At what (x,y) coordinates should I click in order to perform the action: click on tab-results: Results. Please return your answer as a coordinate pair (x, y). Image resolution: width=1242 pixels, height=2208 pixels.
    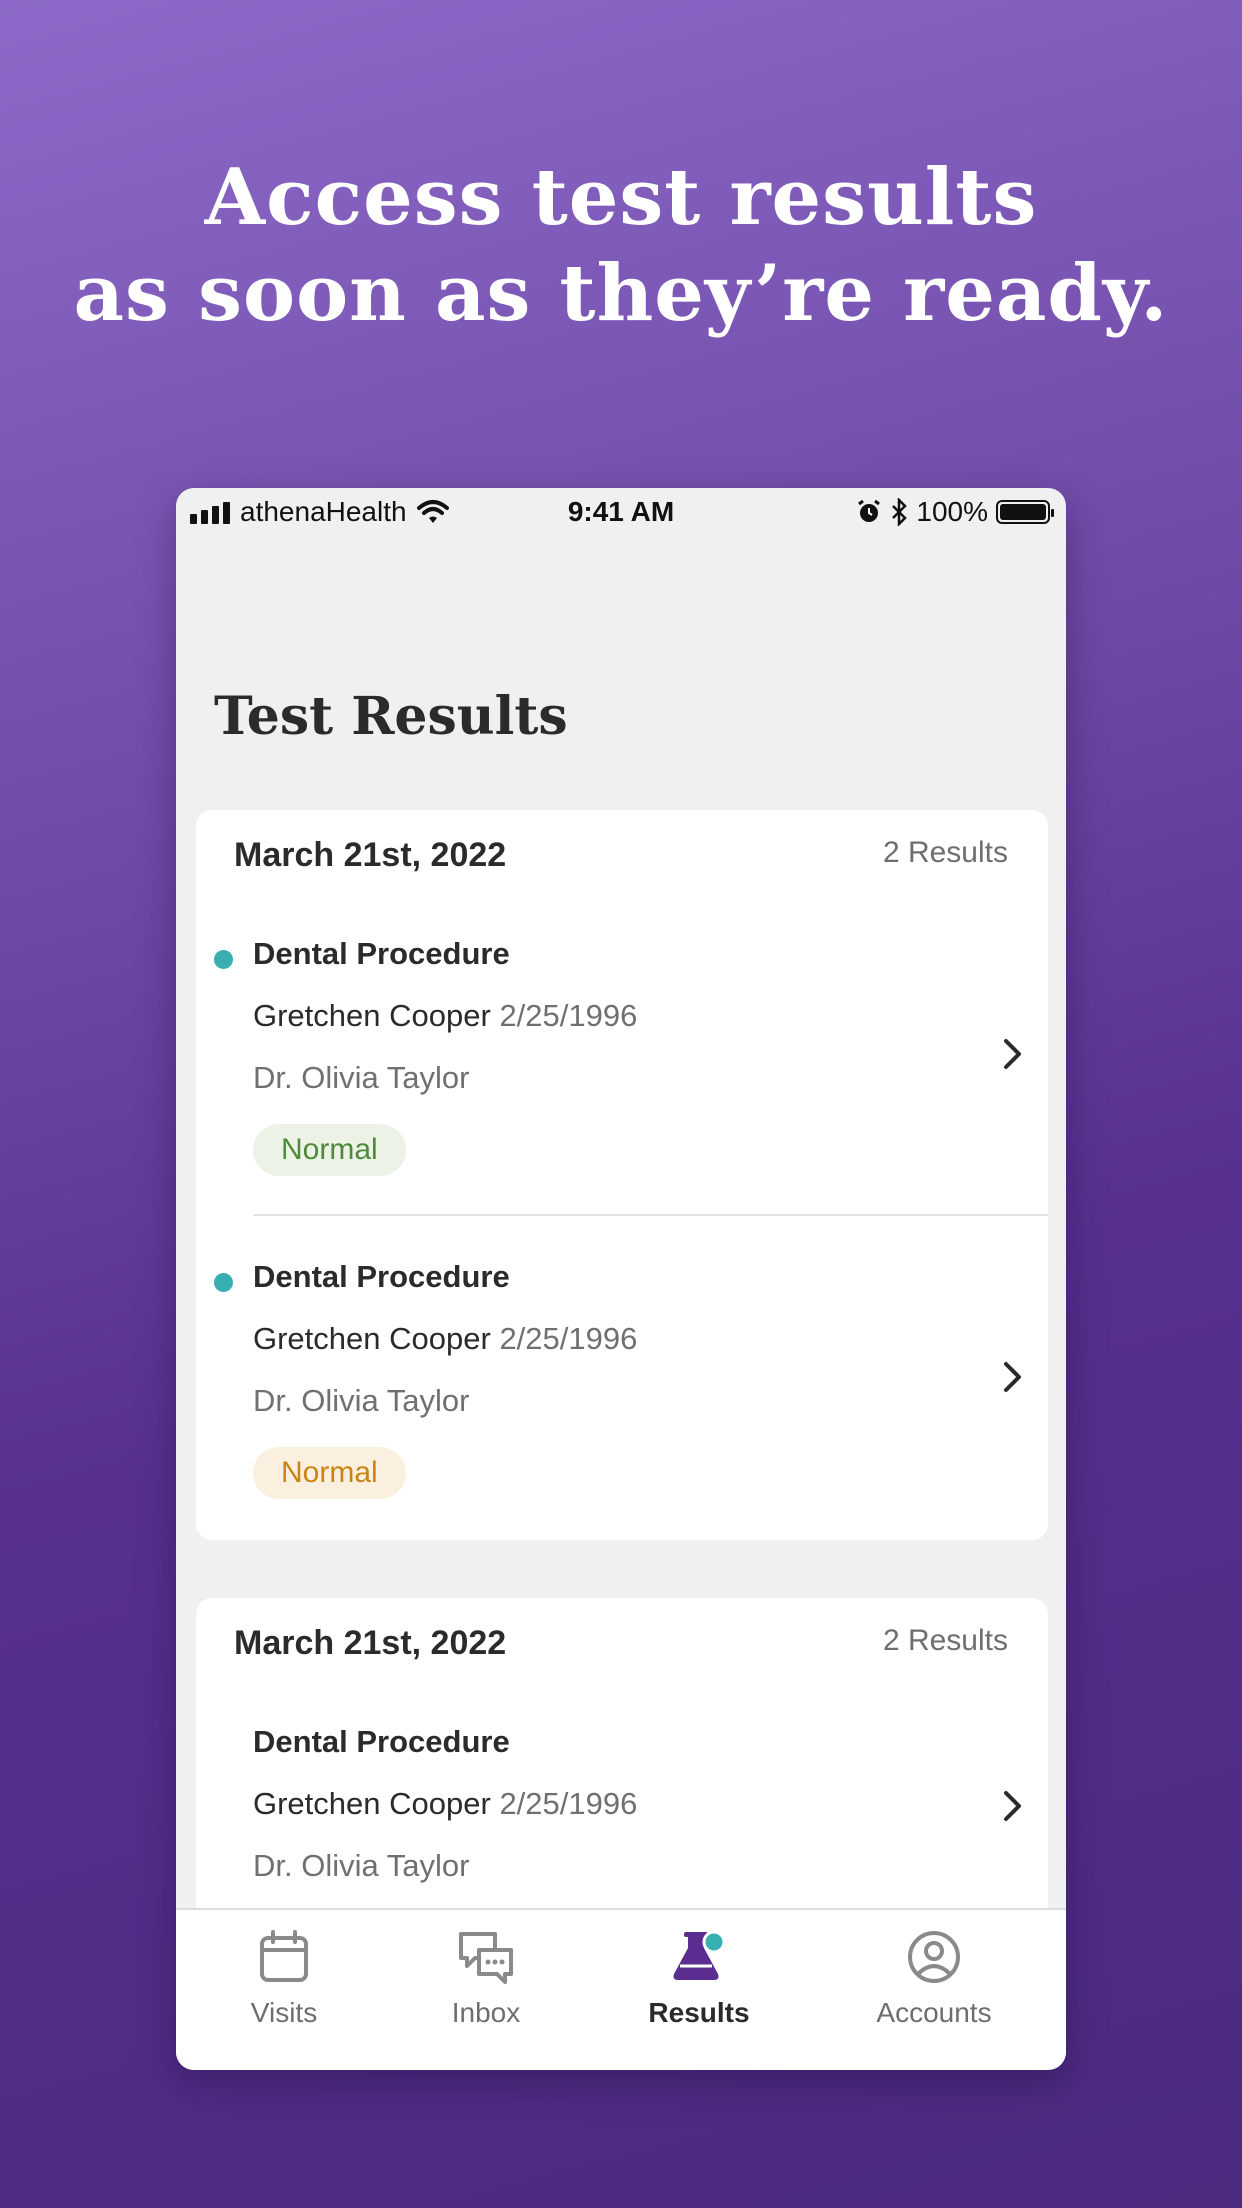
    Looking at the image, I should click on (699, 1978).